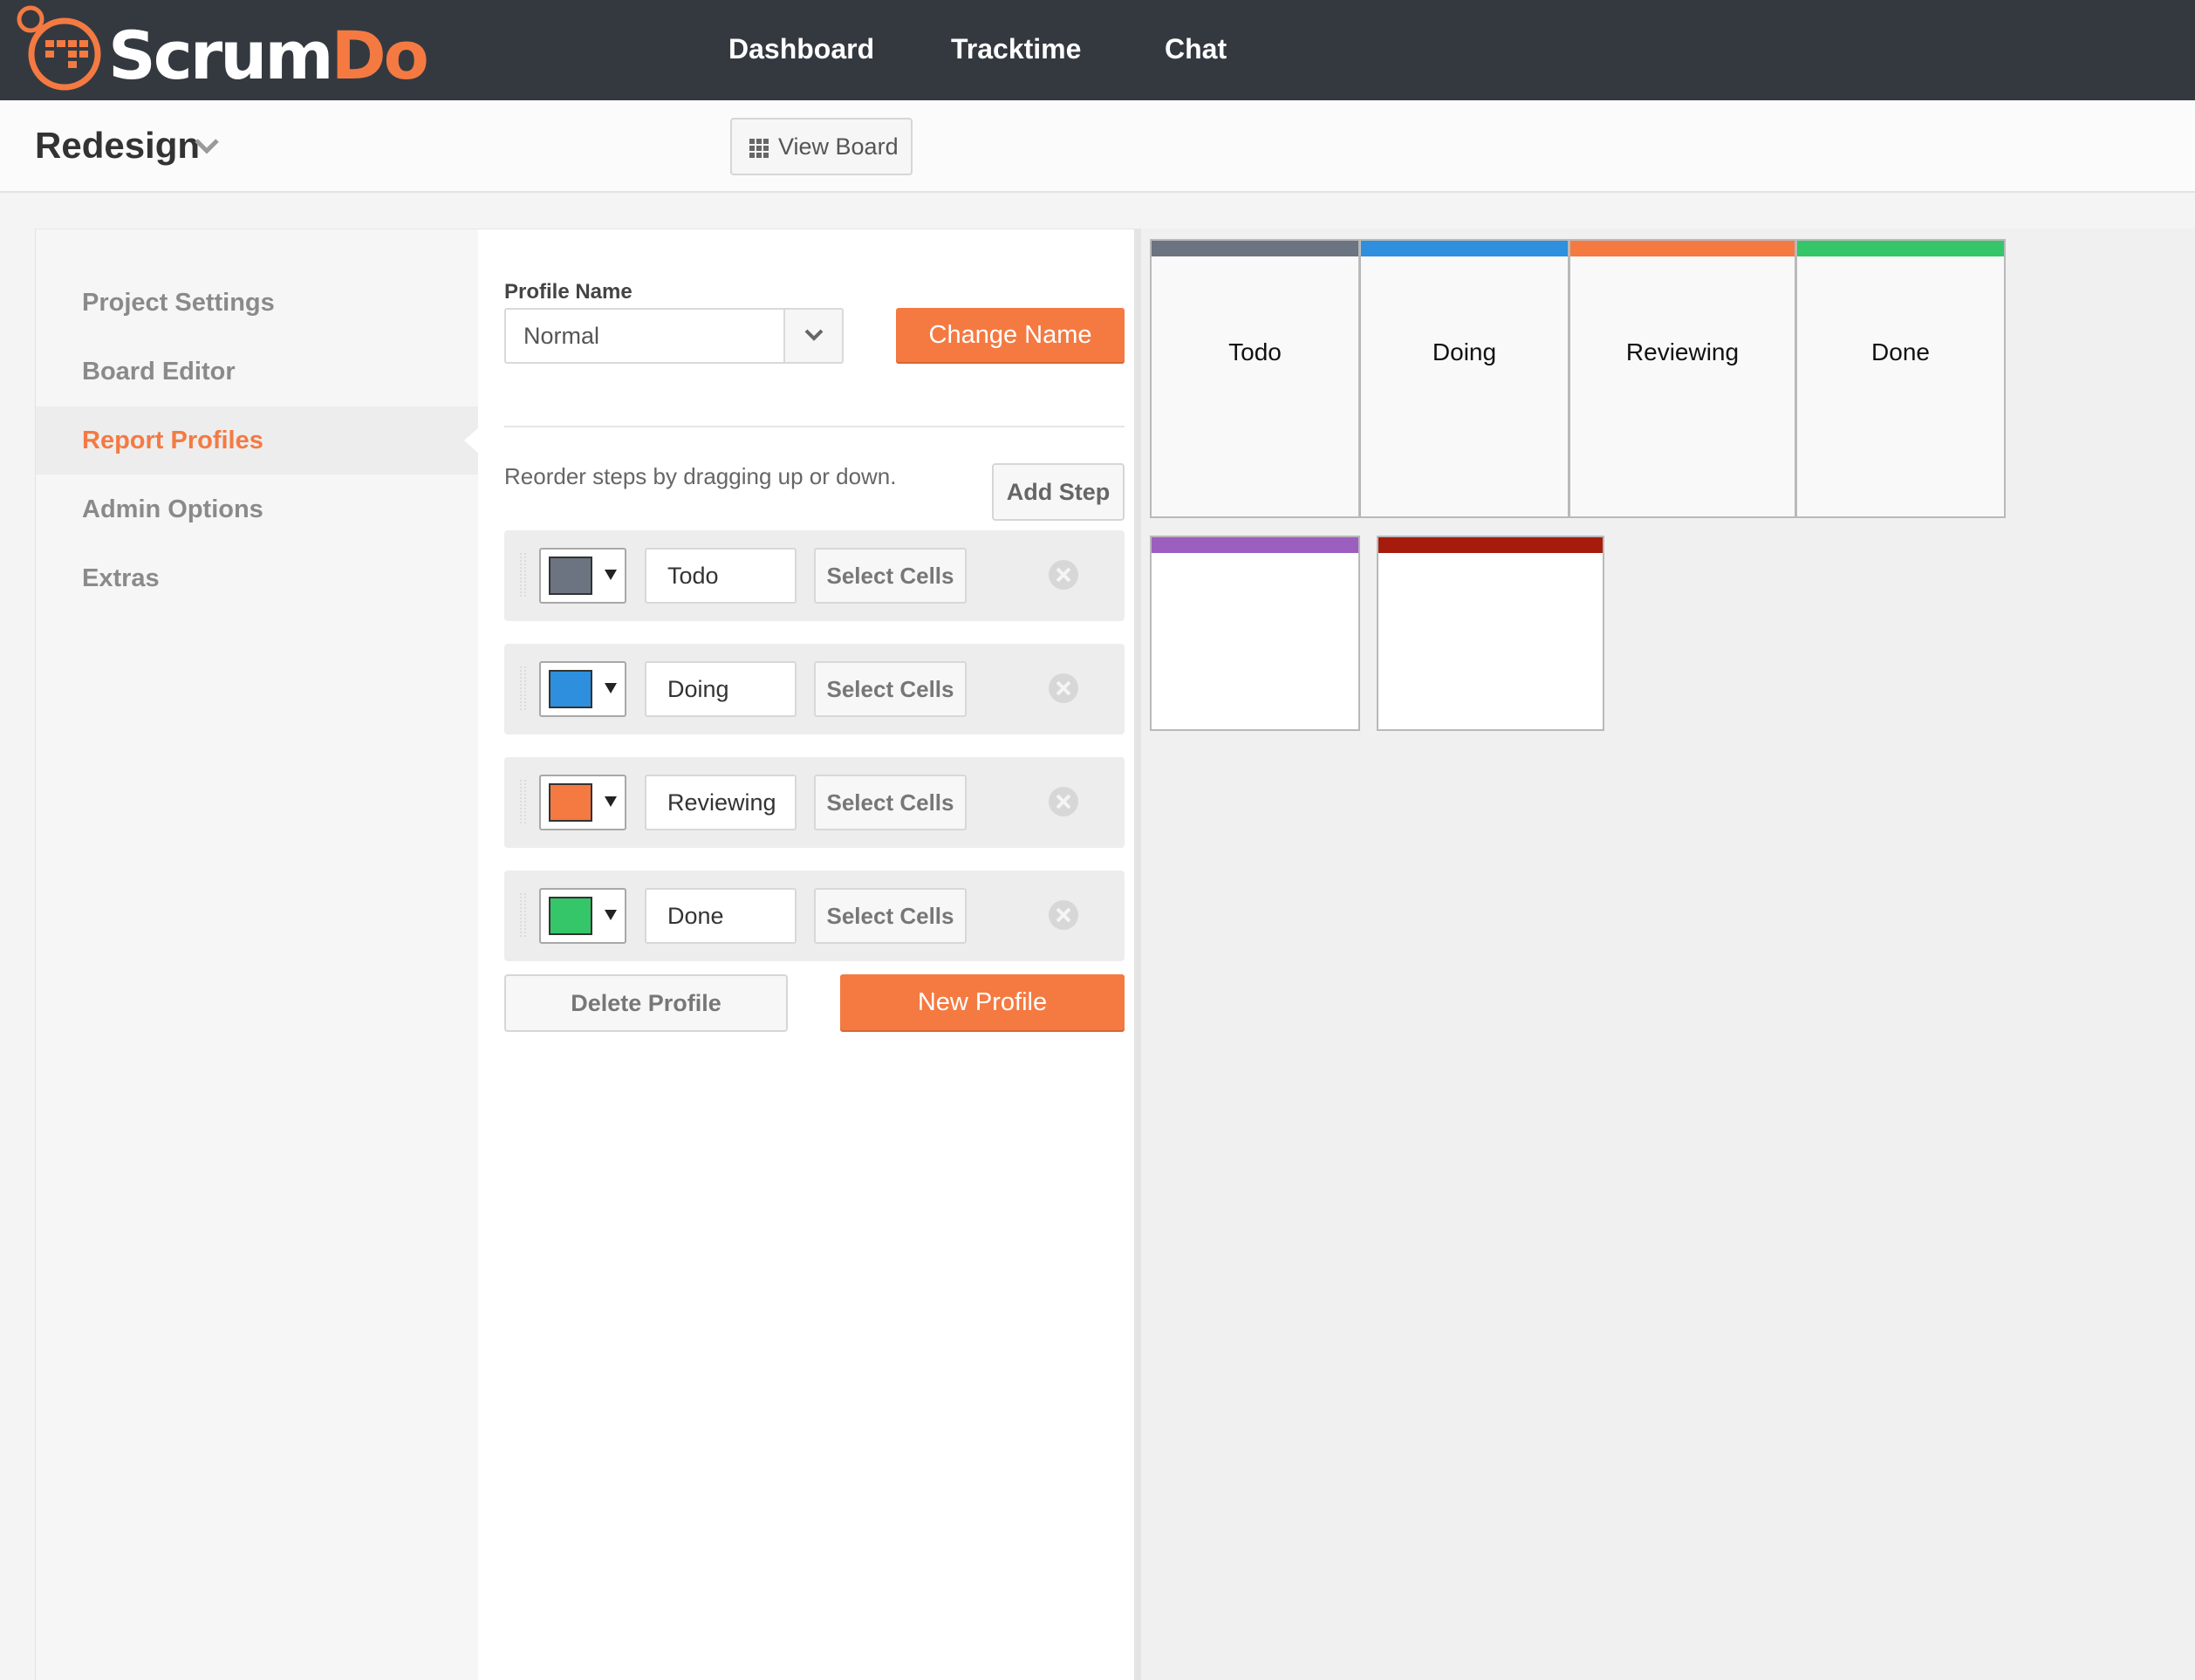 This screenshot has height=1680, width=2195. I want to click on scrumdo-logo-icon, so click(59, 48).